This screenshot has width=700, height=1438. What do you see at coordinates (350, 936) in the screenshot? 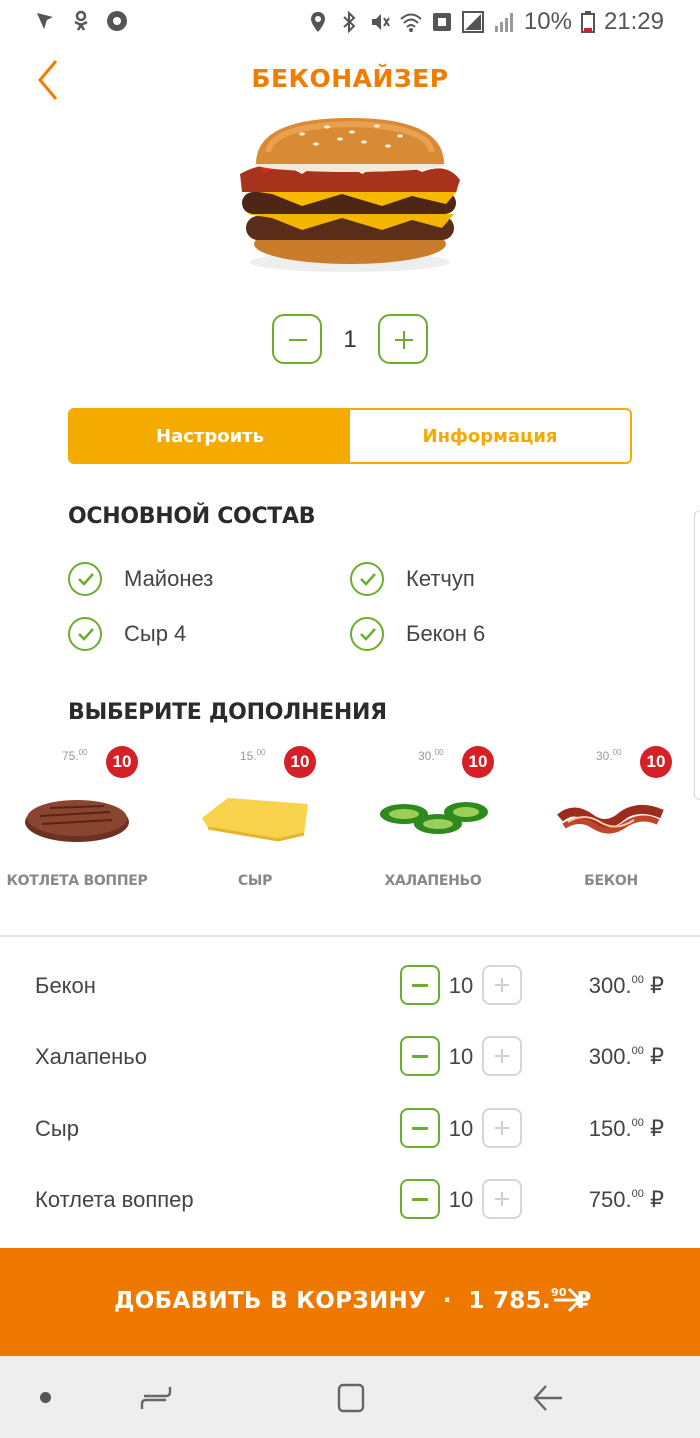
I see `divider` at bounding box center [350, 936].